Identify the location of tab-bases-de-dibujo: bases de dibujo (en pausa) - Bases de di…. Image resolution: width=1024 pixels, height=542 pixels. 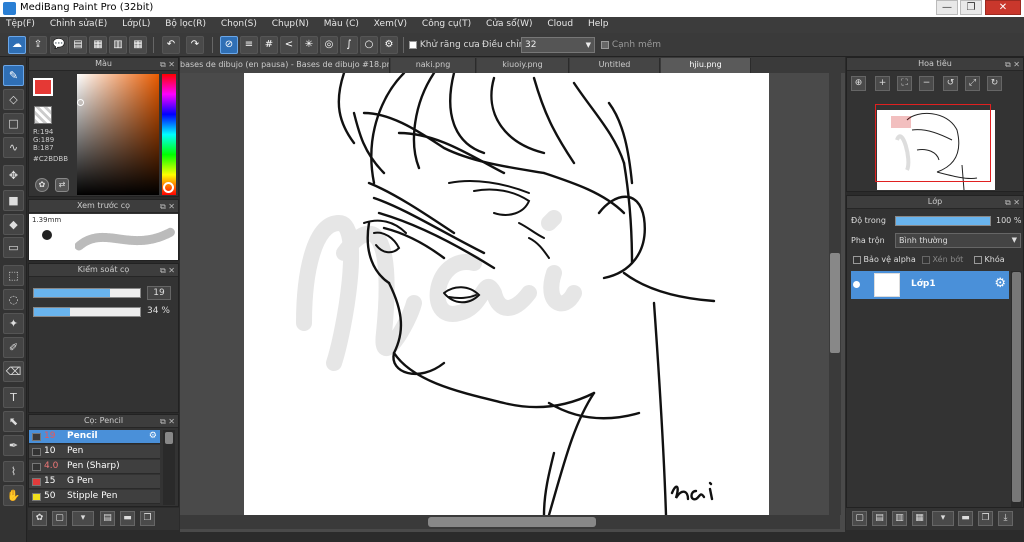
(285, 65).